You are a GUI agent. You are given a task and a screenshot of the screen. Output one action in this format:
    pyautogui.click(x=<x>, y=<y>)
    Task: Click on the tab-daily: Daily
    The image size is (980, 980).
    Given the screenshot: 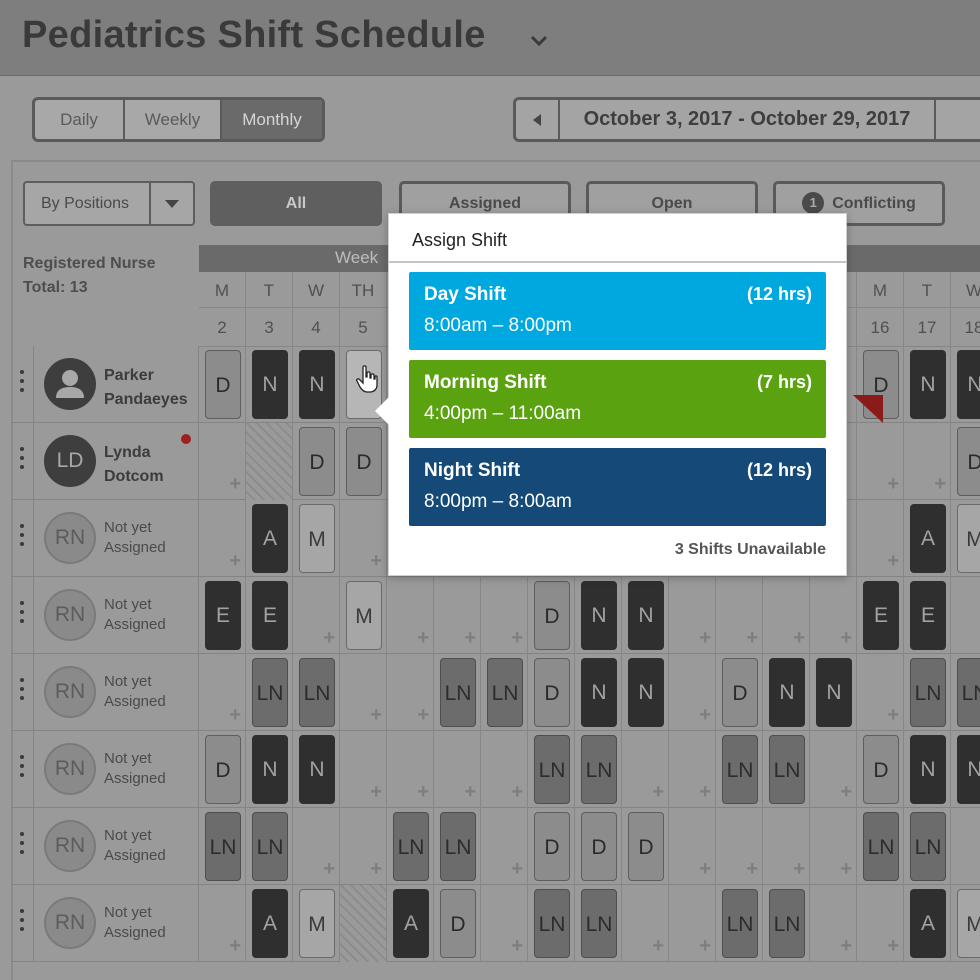 What is the action you would take?
    pyautogui.click(x=80, y=119)
    